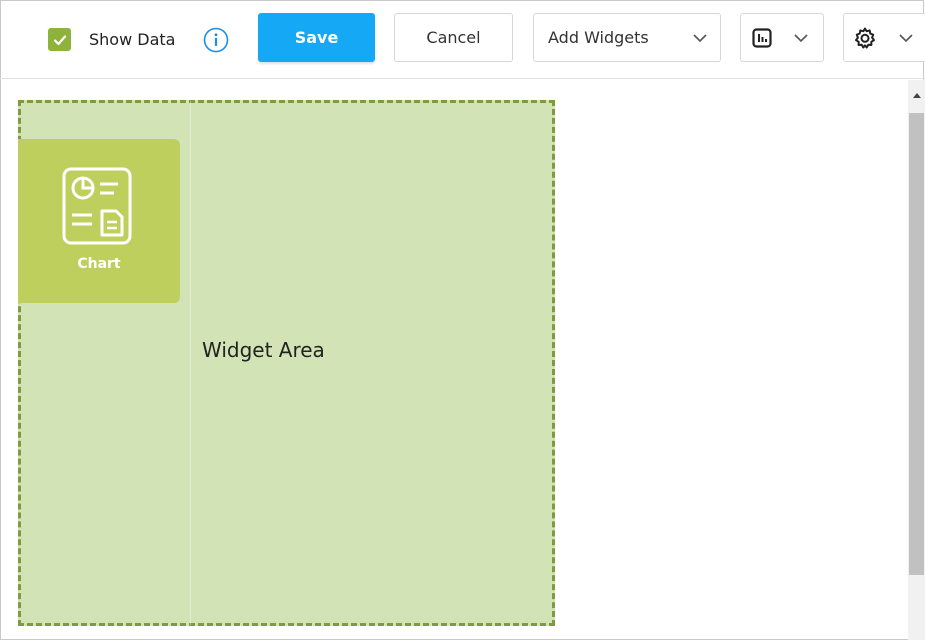 The width and height of the screenshot is (925, 641). I want to click on chart-widget-label: Chart, so click(99, 264).